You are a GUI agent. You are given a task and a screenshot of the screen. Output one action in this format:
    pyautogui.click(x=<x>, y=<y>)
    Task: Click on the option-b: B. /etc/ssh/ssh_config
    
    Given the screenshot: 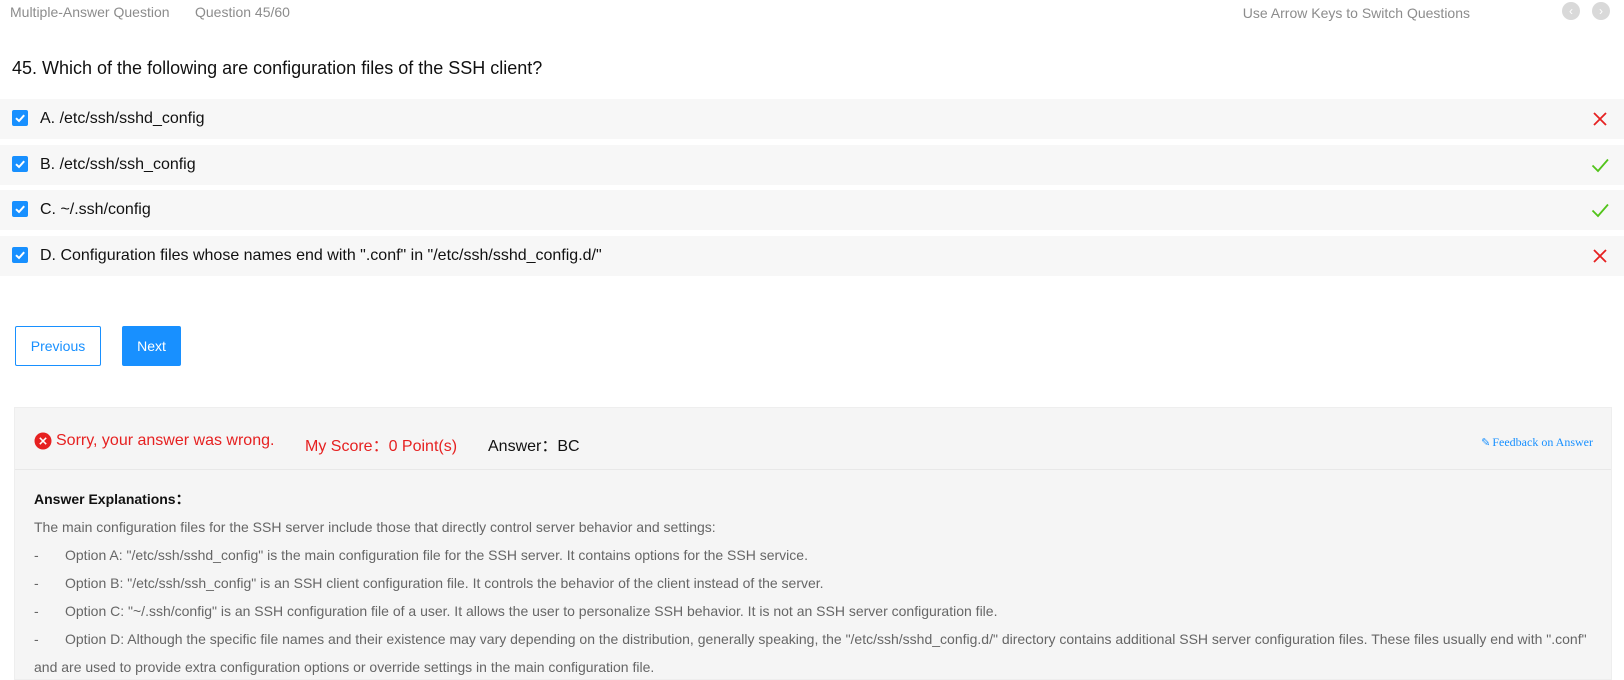 What is the action you would take?
    pyautogui.click(x=812, y=165)
    